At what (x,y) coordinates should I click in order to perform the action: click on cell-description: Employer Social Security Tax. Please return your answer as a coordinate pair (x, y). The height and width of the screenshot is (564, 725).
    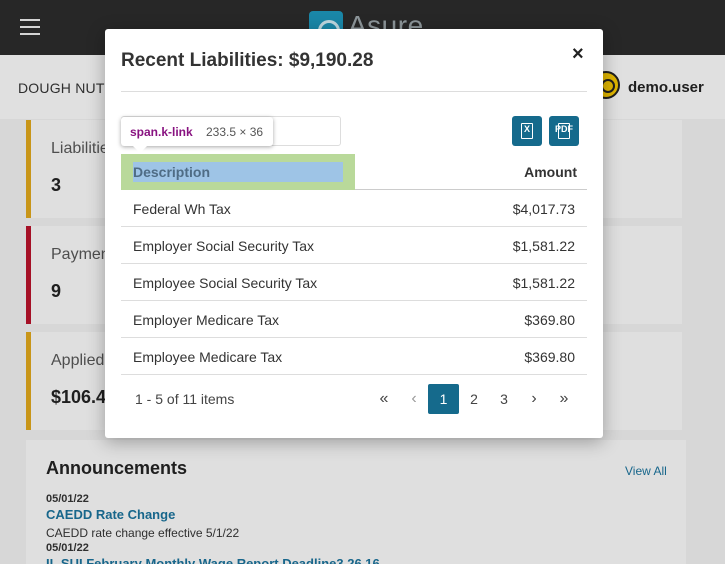
    Looking at the image, I should click on (224, 246).